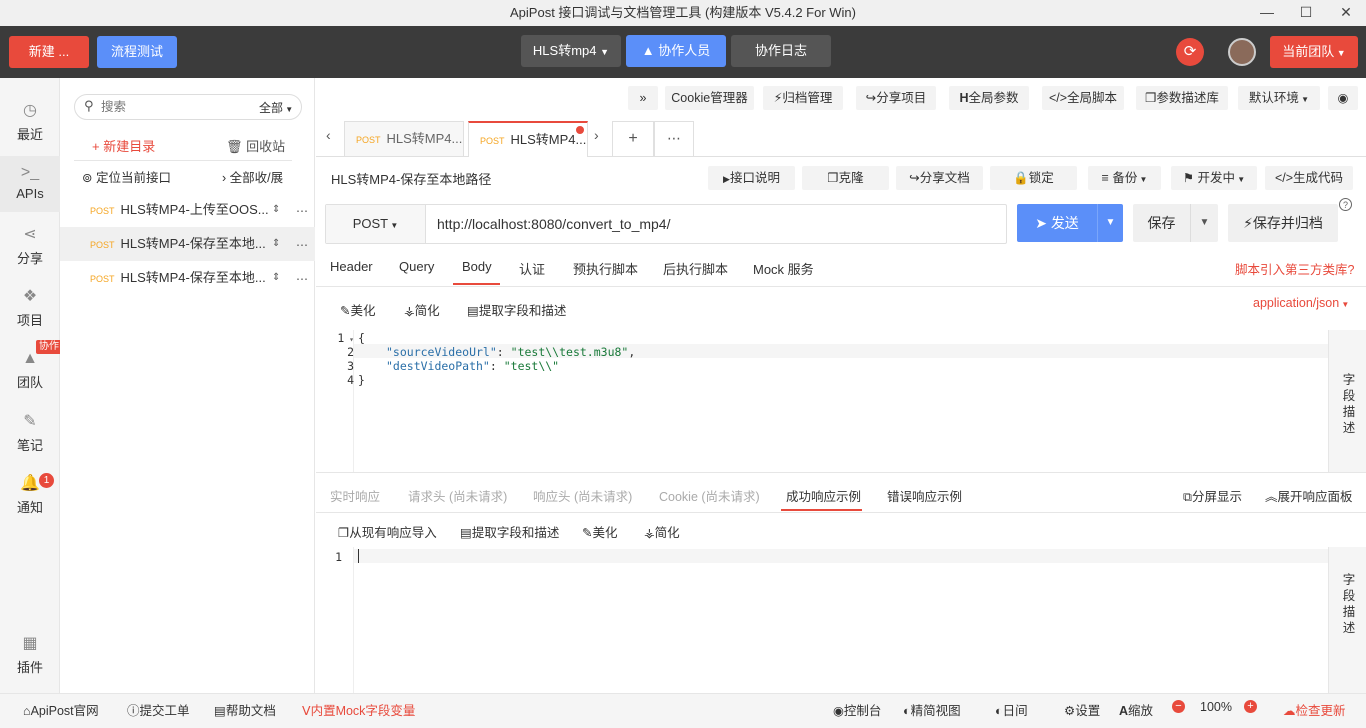 The height and width of the screenshot is (728, 1366). Describe the element at coordinates (1212, 495) in the screenshot. I see `split-view-button: ⧉分屏显示` at that location.